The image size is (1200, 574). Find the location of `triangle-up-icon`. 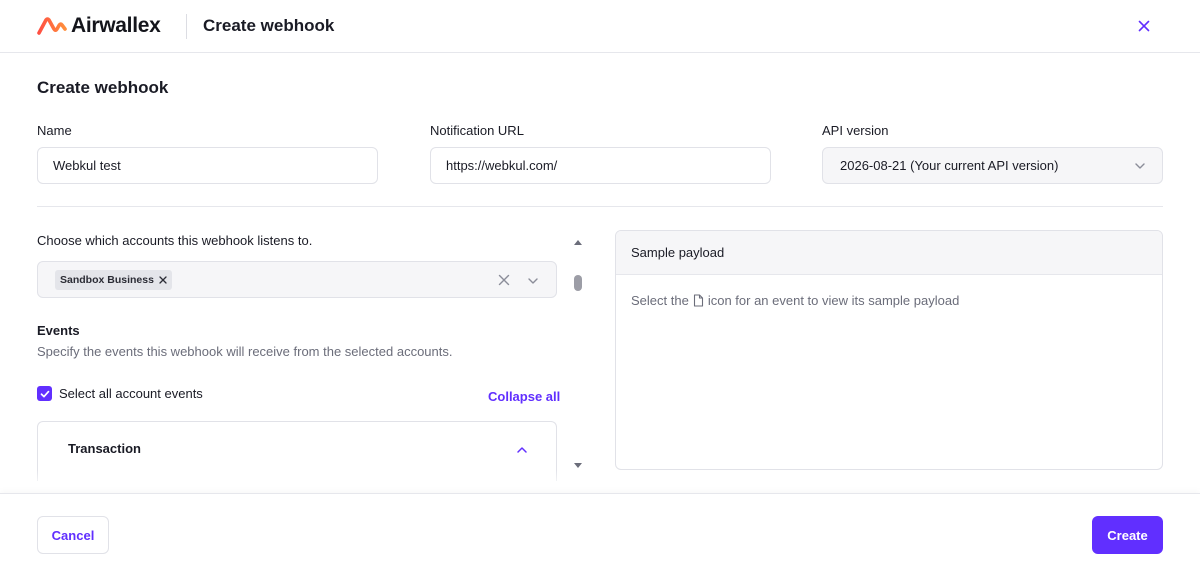

triangle-up-icon is located at coordinates (578, 242).